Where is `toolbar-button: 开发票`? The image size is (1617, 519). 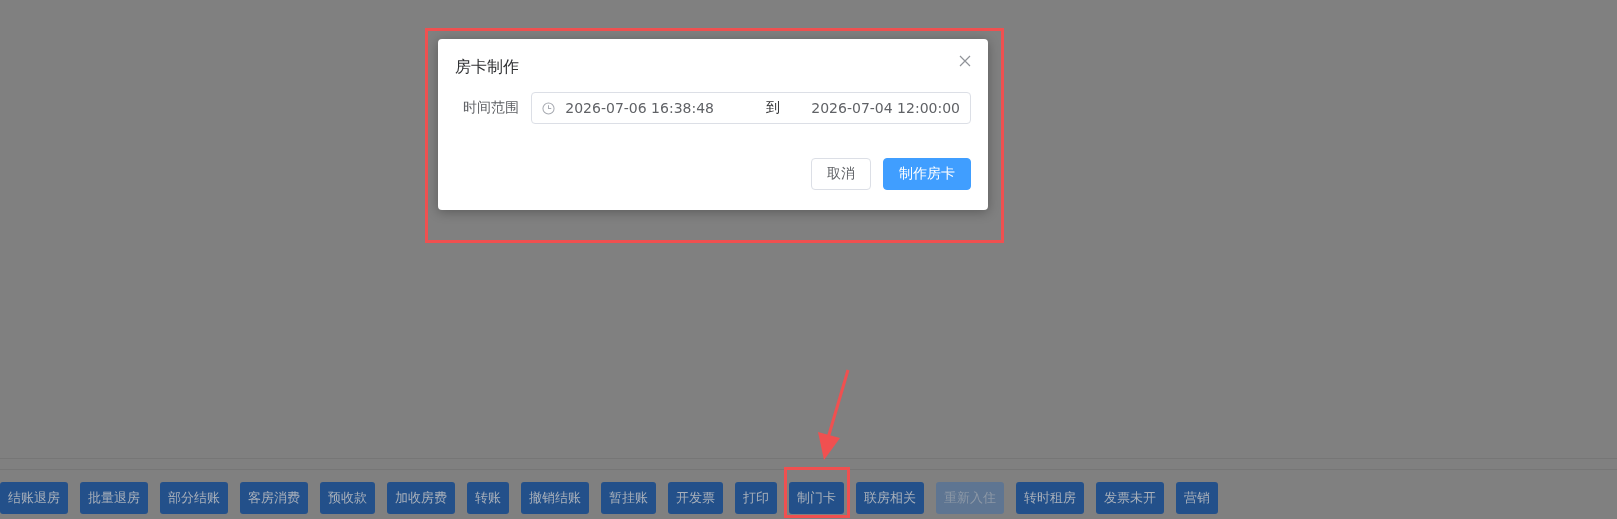 toolbar-button: 开发票 is located at coordinates (695, 498).